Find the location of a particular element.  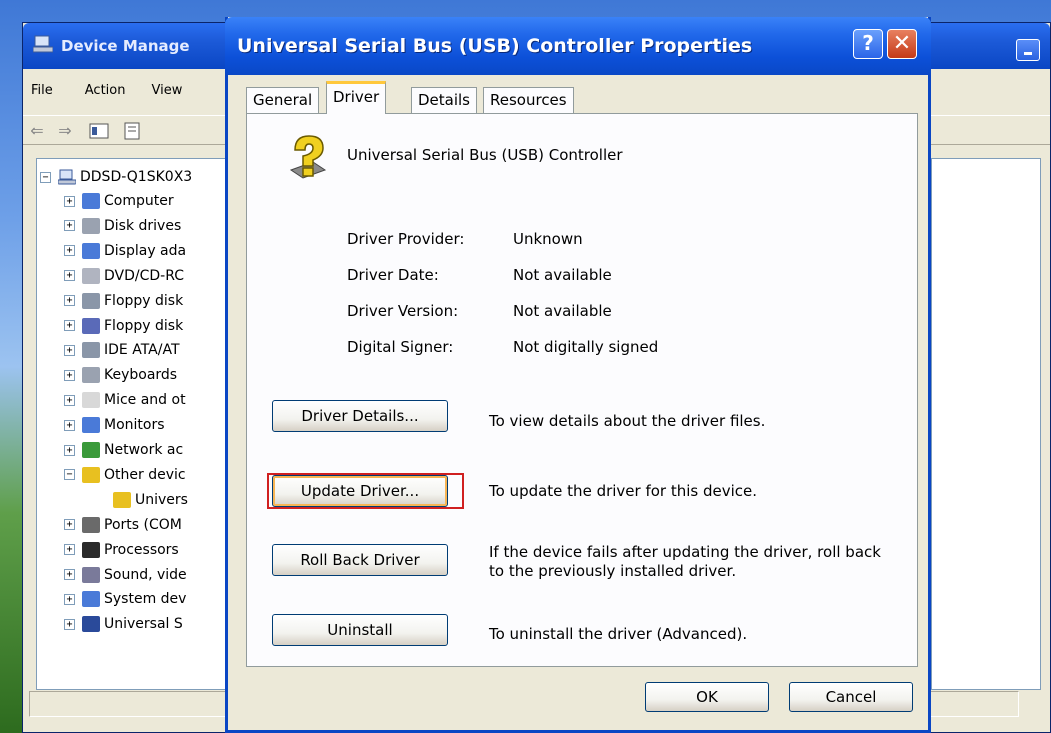

tree-item-label: Processors is located at coordinates (141, 549).